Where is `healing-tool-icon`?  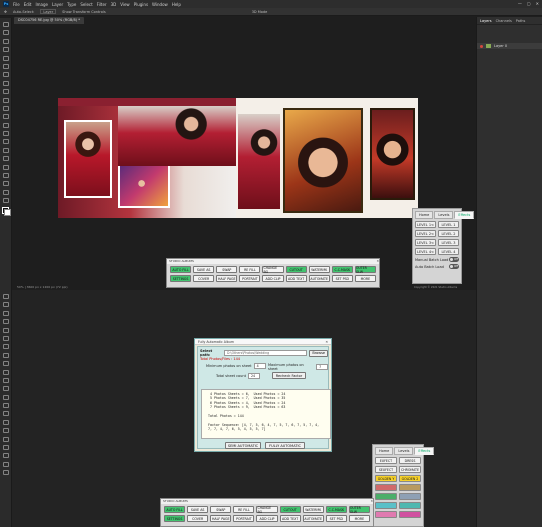
healing-tool-icon is located at coordinates (5, 83).